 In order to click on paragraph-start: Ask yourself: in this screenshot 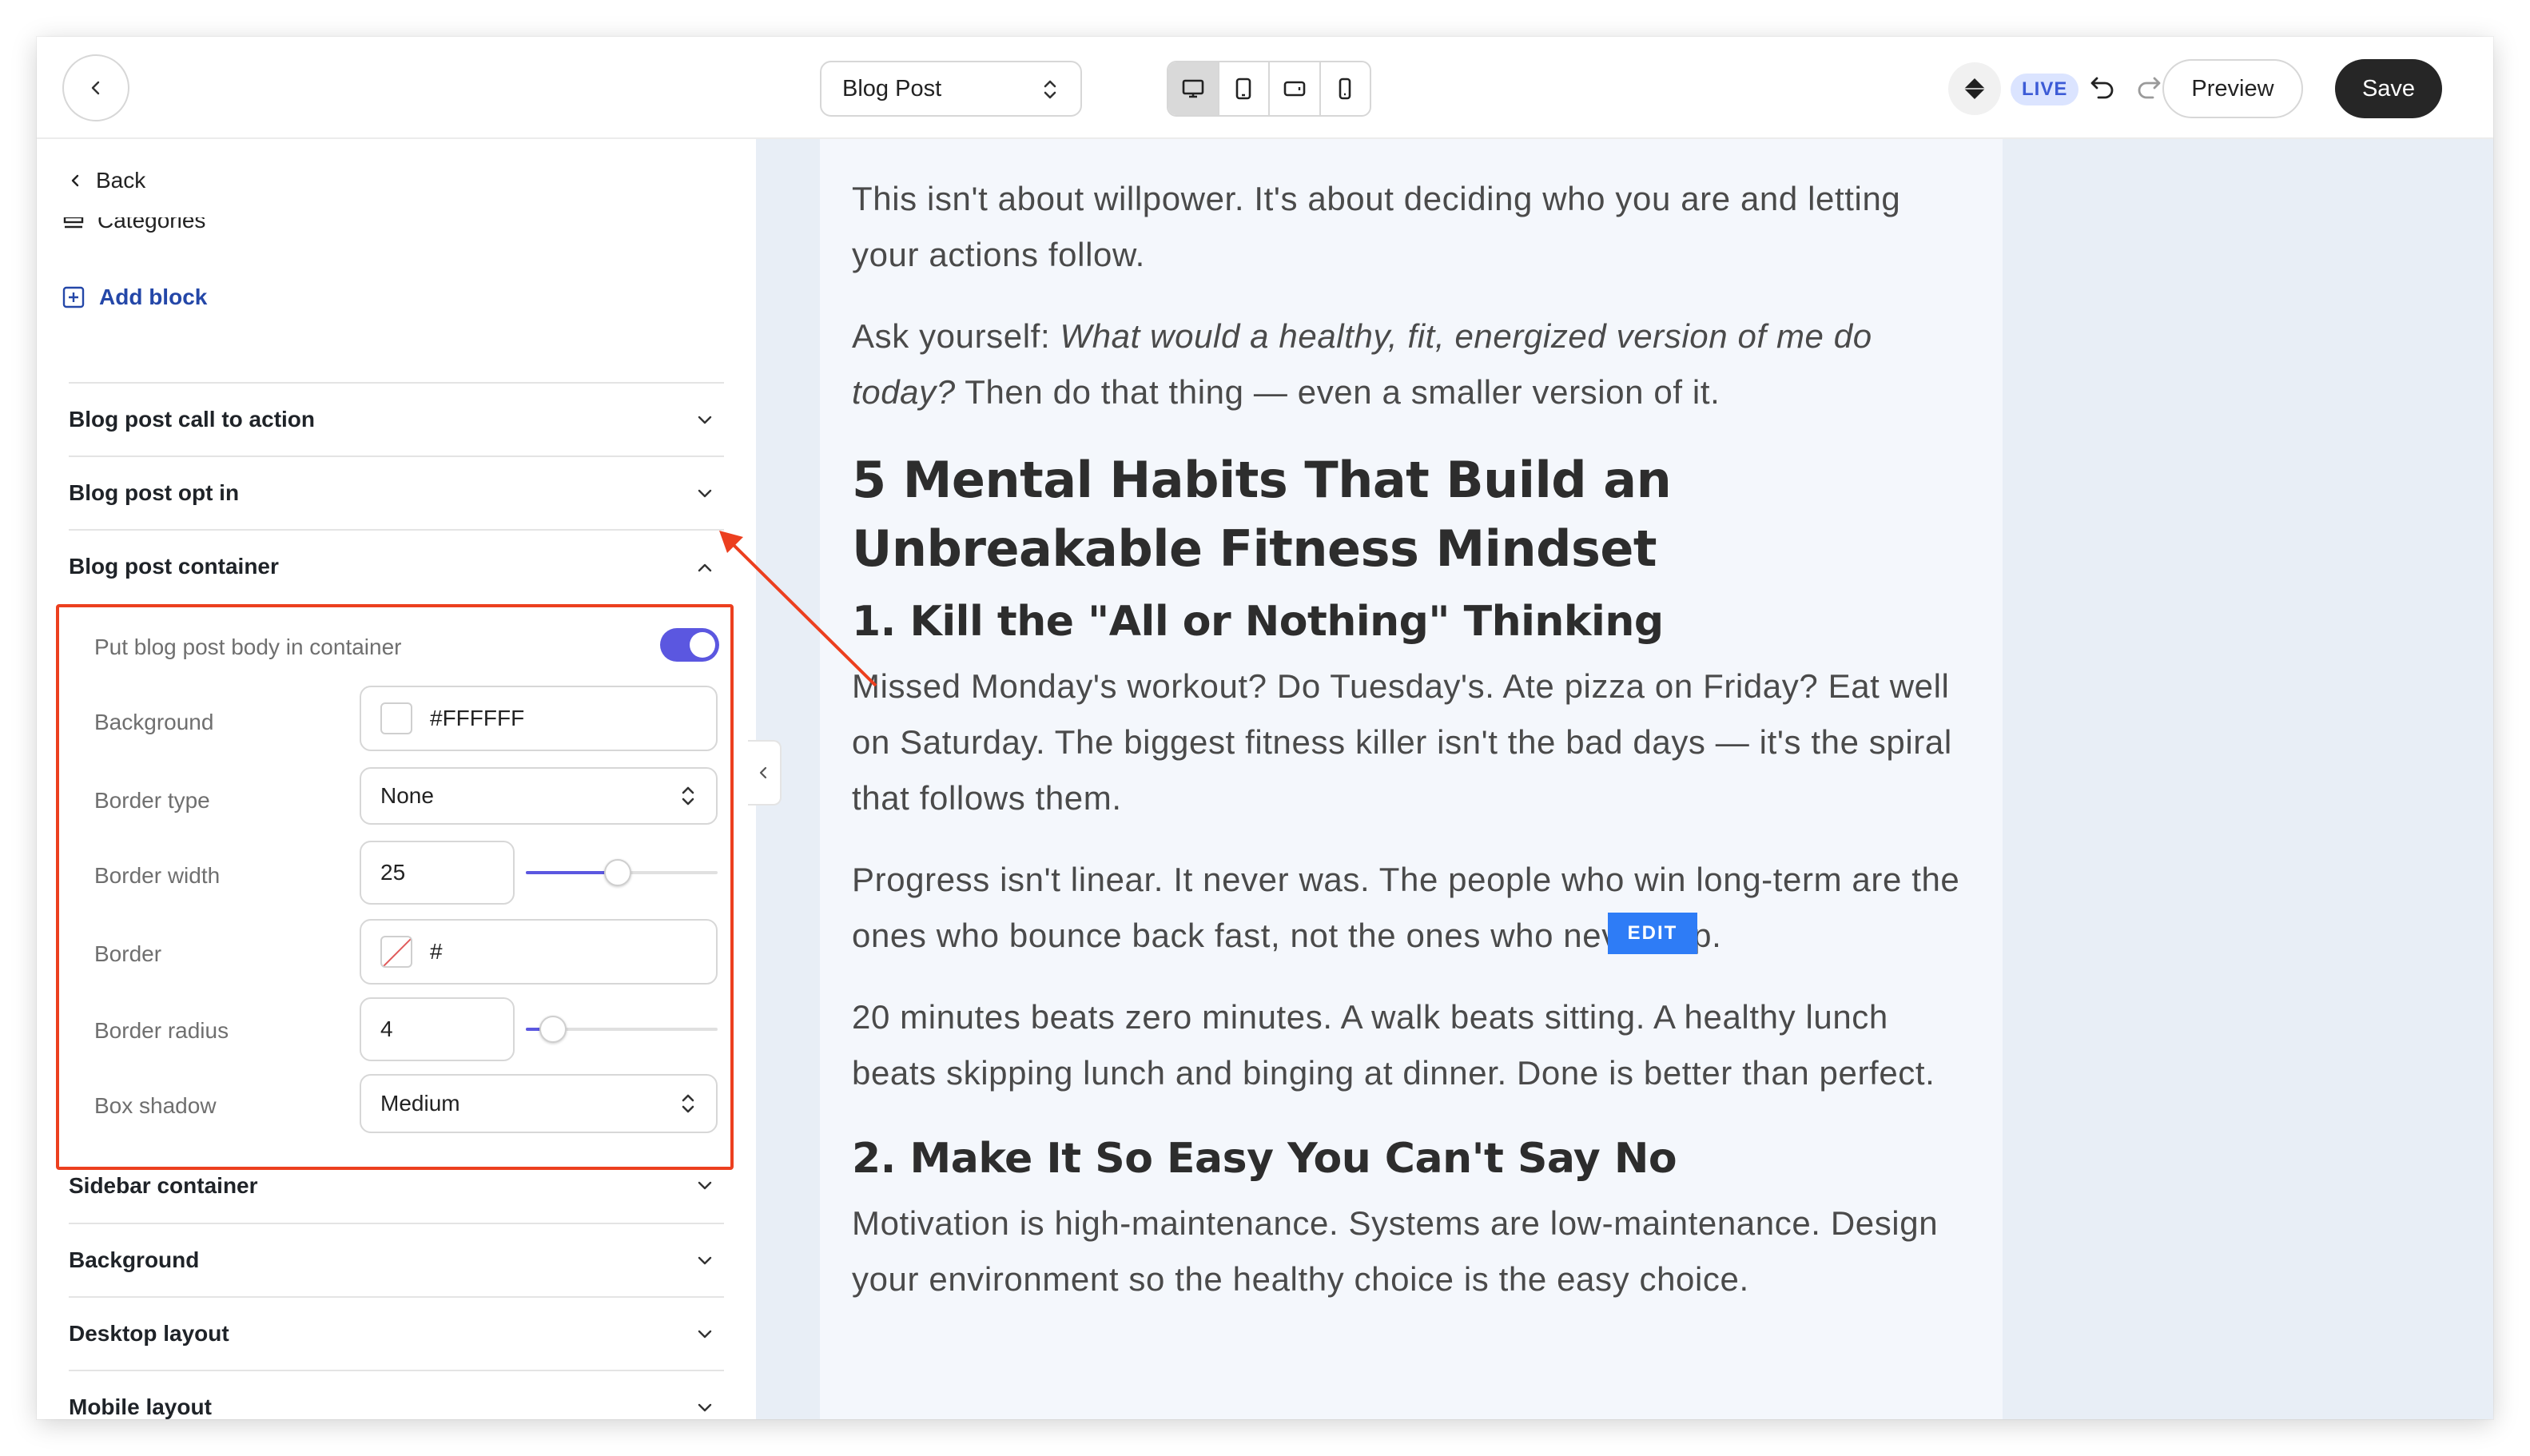, I will do `click(956, 336)`.